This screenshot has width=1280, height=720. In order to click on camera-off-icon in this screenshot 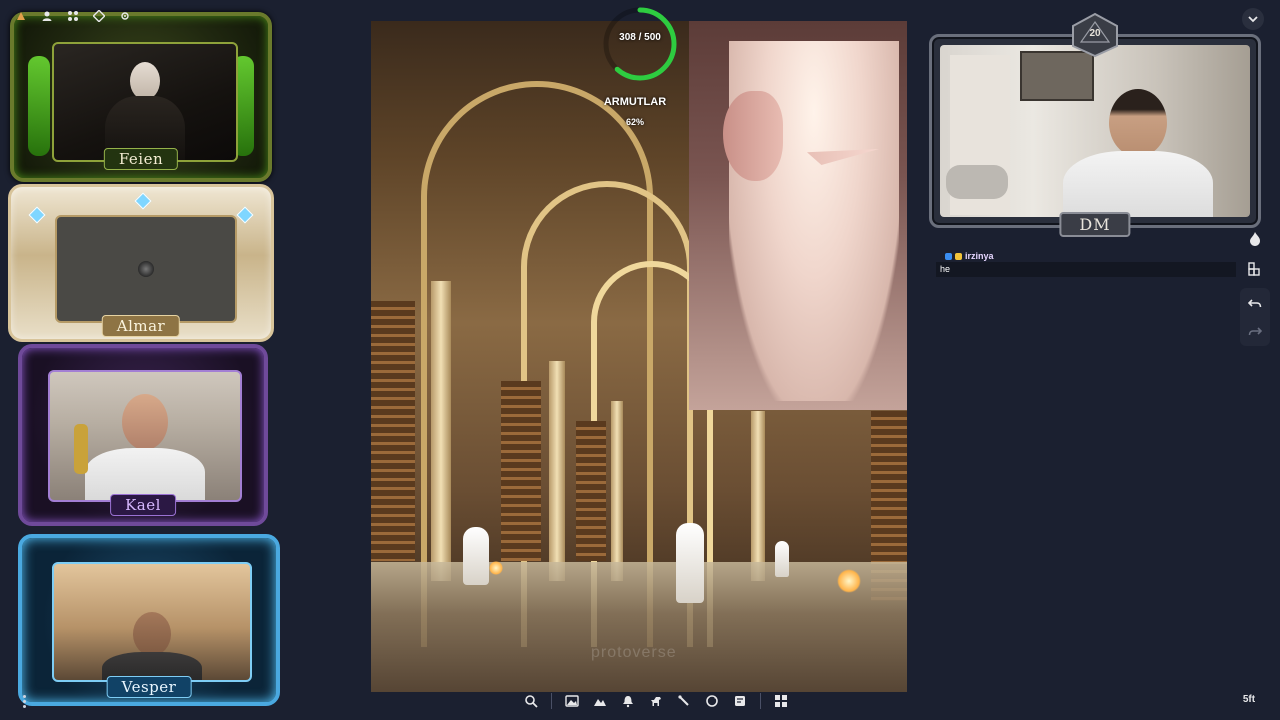, I will do `click(146, 269)`.